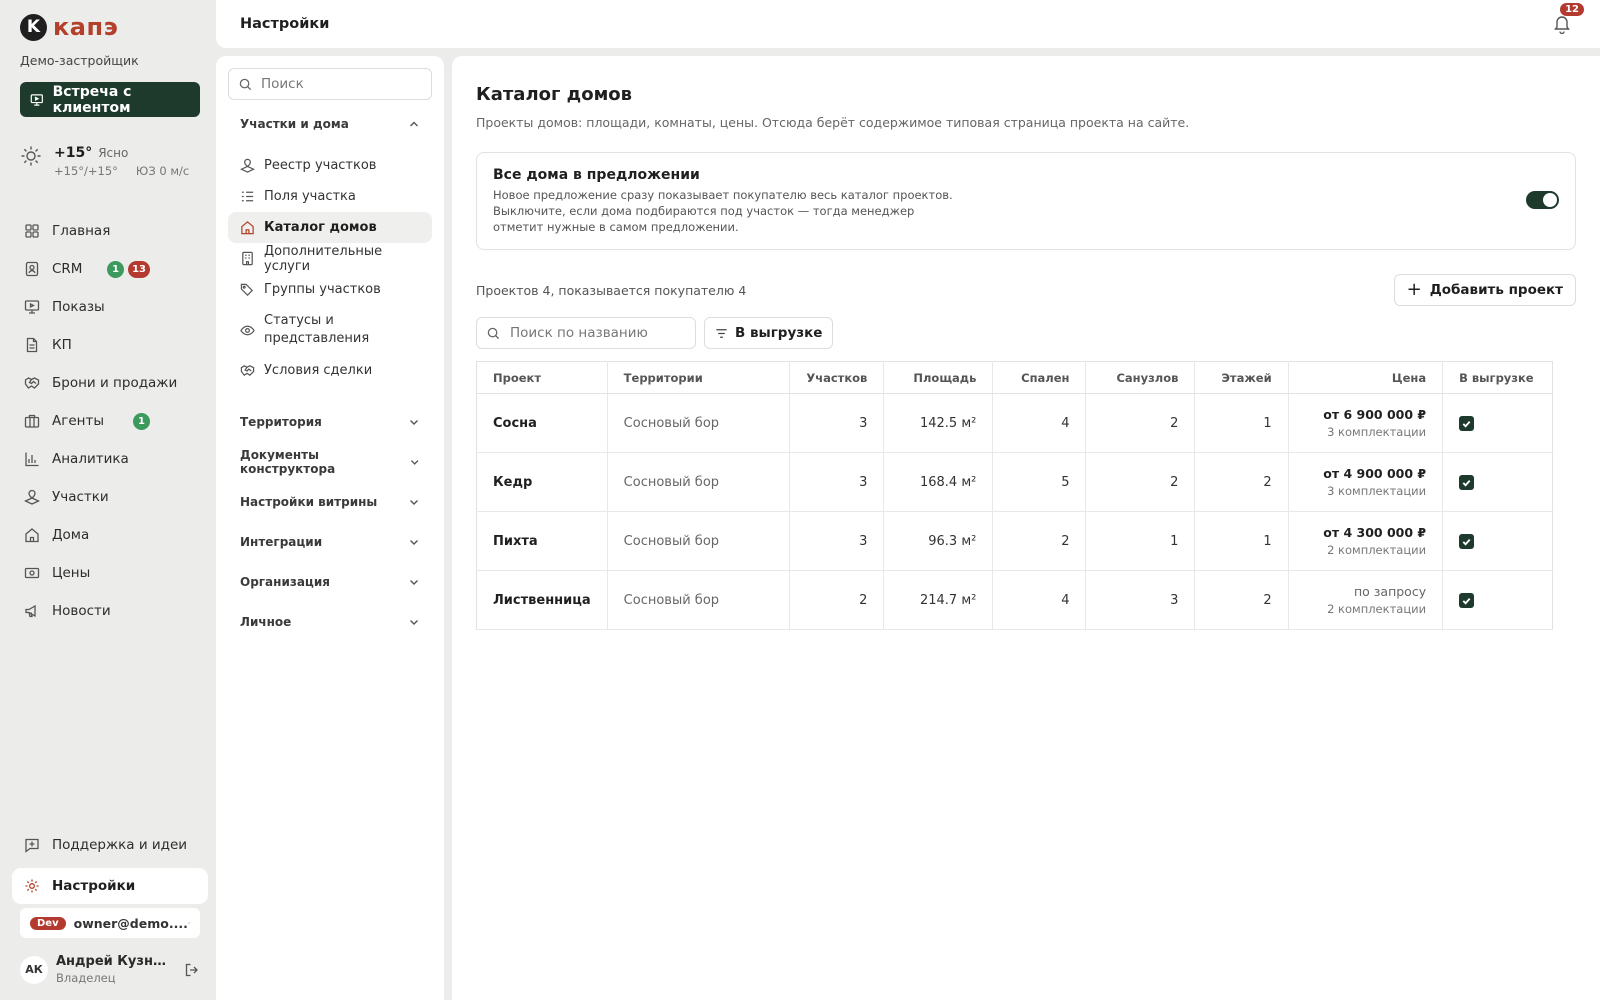 The width and height of the screenshot is (1600, 1000). I want to click on chevron-down-icon, so click(414, 462).